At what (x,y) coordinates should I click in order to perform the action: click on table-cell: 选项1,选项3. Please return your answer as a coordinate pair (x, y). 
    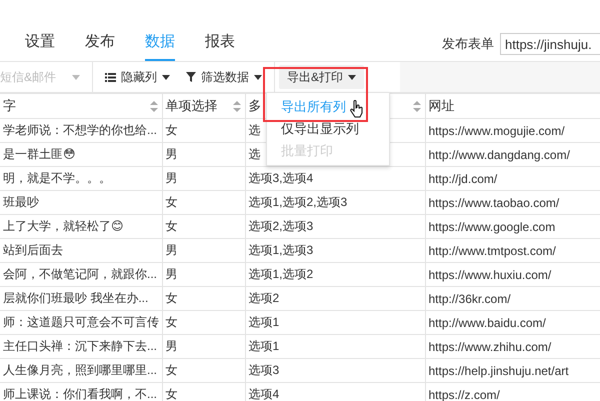
    Looking at the image, I should click on (335, 250).